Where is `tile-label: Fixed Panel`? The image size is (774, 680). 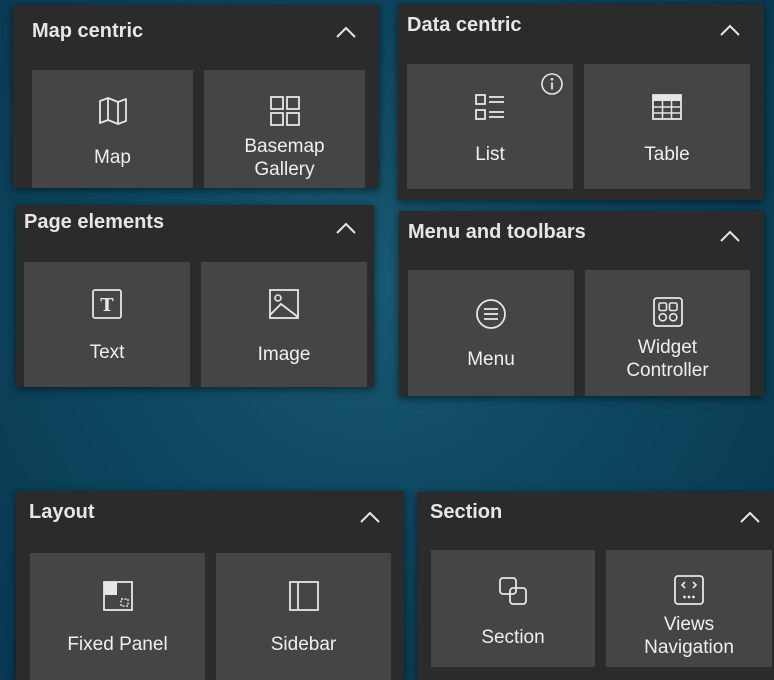
tile-label: Fixed Panel is located at coordinates (117, 644).